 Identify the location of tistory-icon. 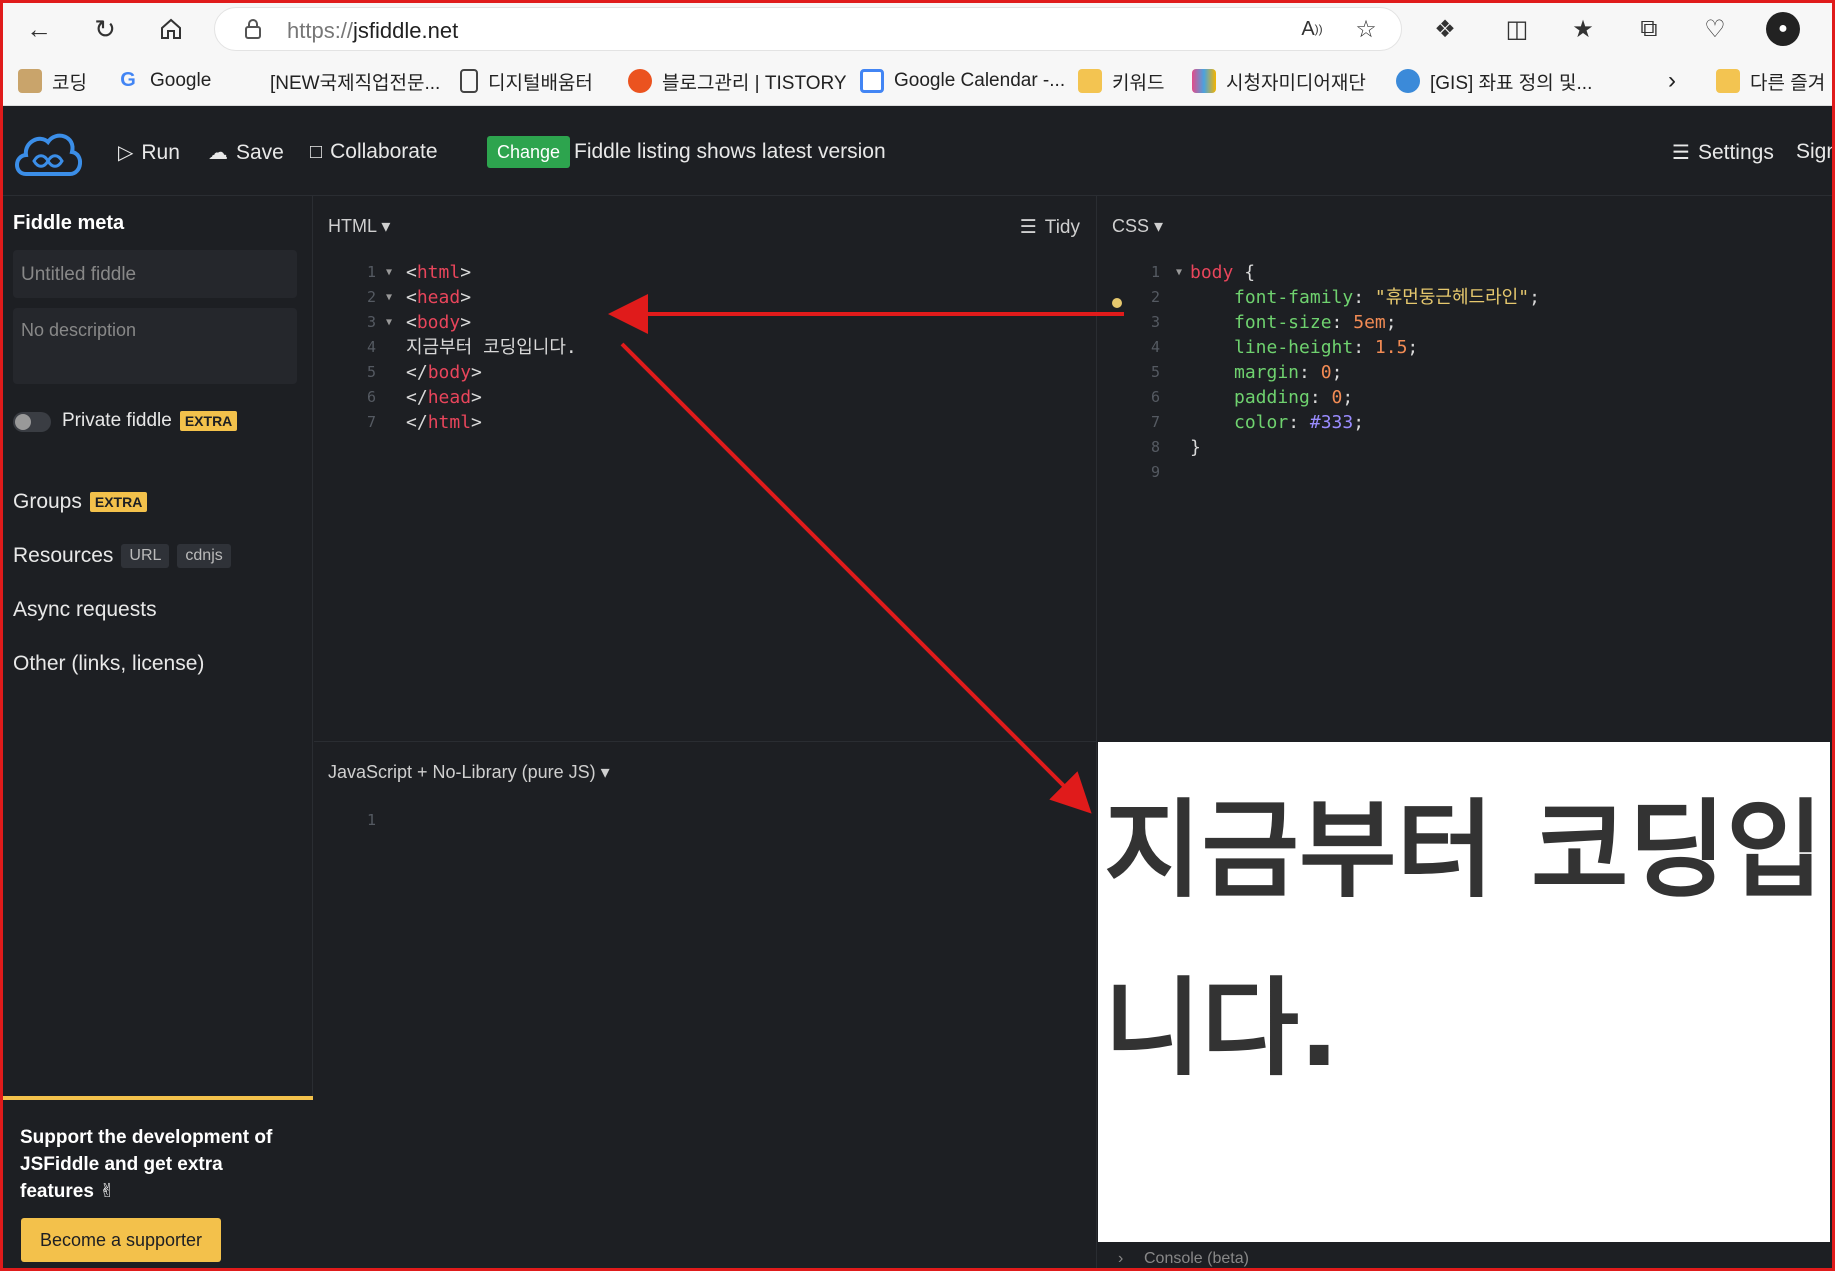
(640, 81).